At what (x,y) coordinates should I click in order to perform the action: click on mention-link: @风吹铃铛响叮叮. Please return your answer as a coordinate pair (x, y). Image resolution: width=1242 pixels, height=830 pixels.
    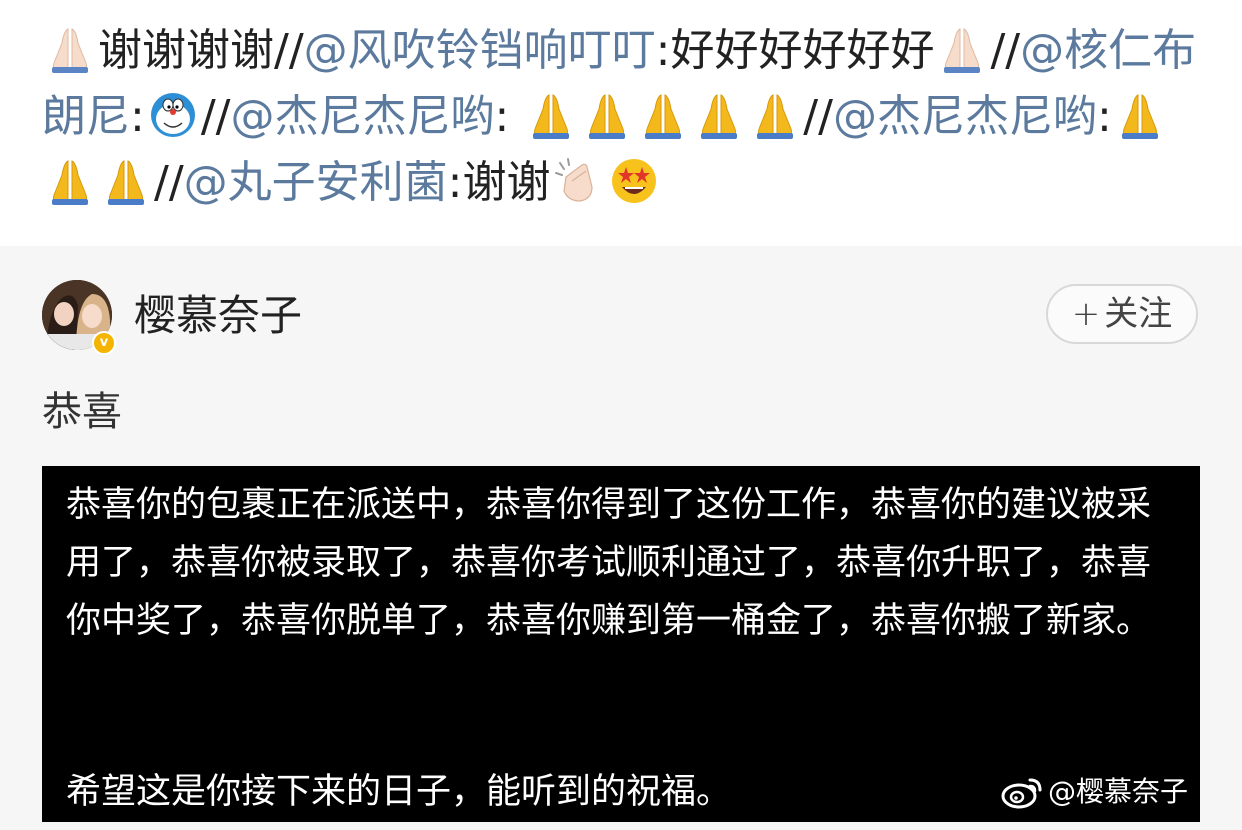
    Looking at the image, I should click on (480, 50).